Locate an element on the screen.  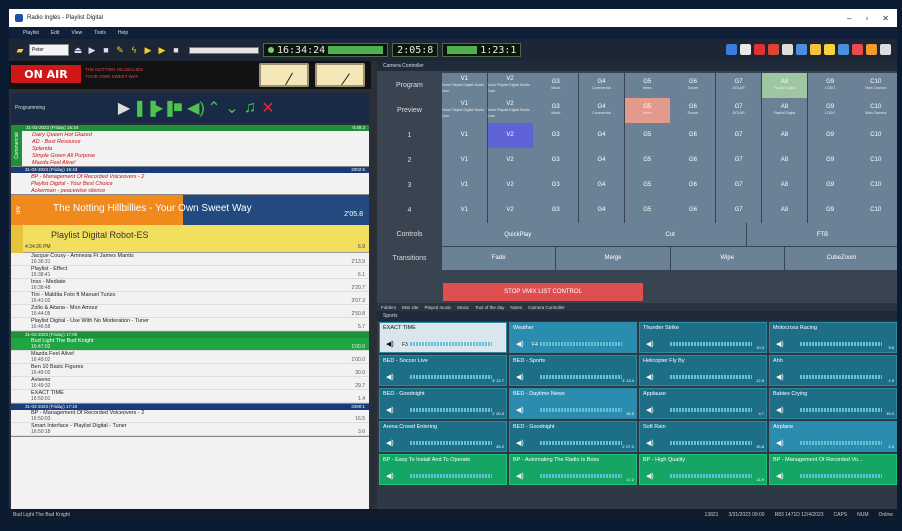
list-item: EXACT TIME 16:50:01 1.4 is located at coordinates (190, 396).